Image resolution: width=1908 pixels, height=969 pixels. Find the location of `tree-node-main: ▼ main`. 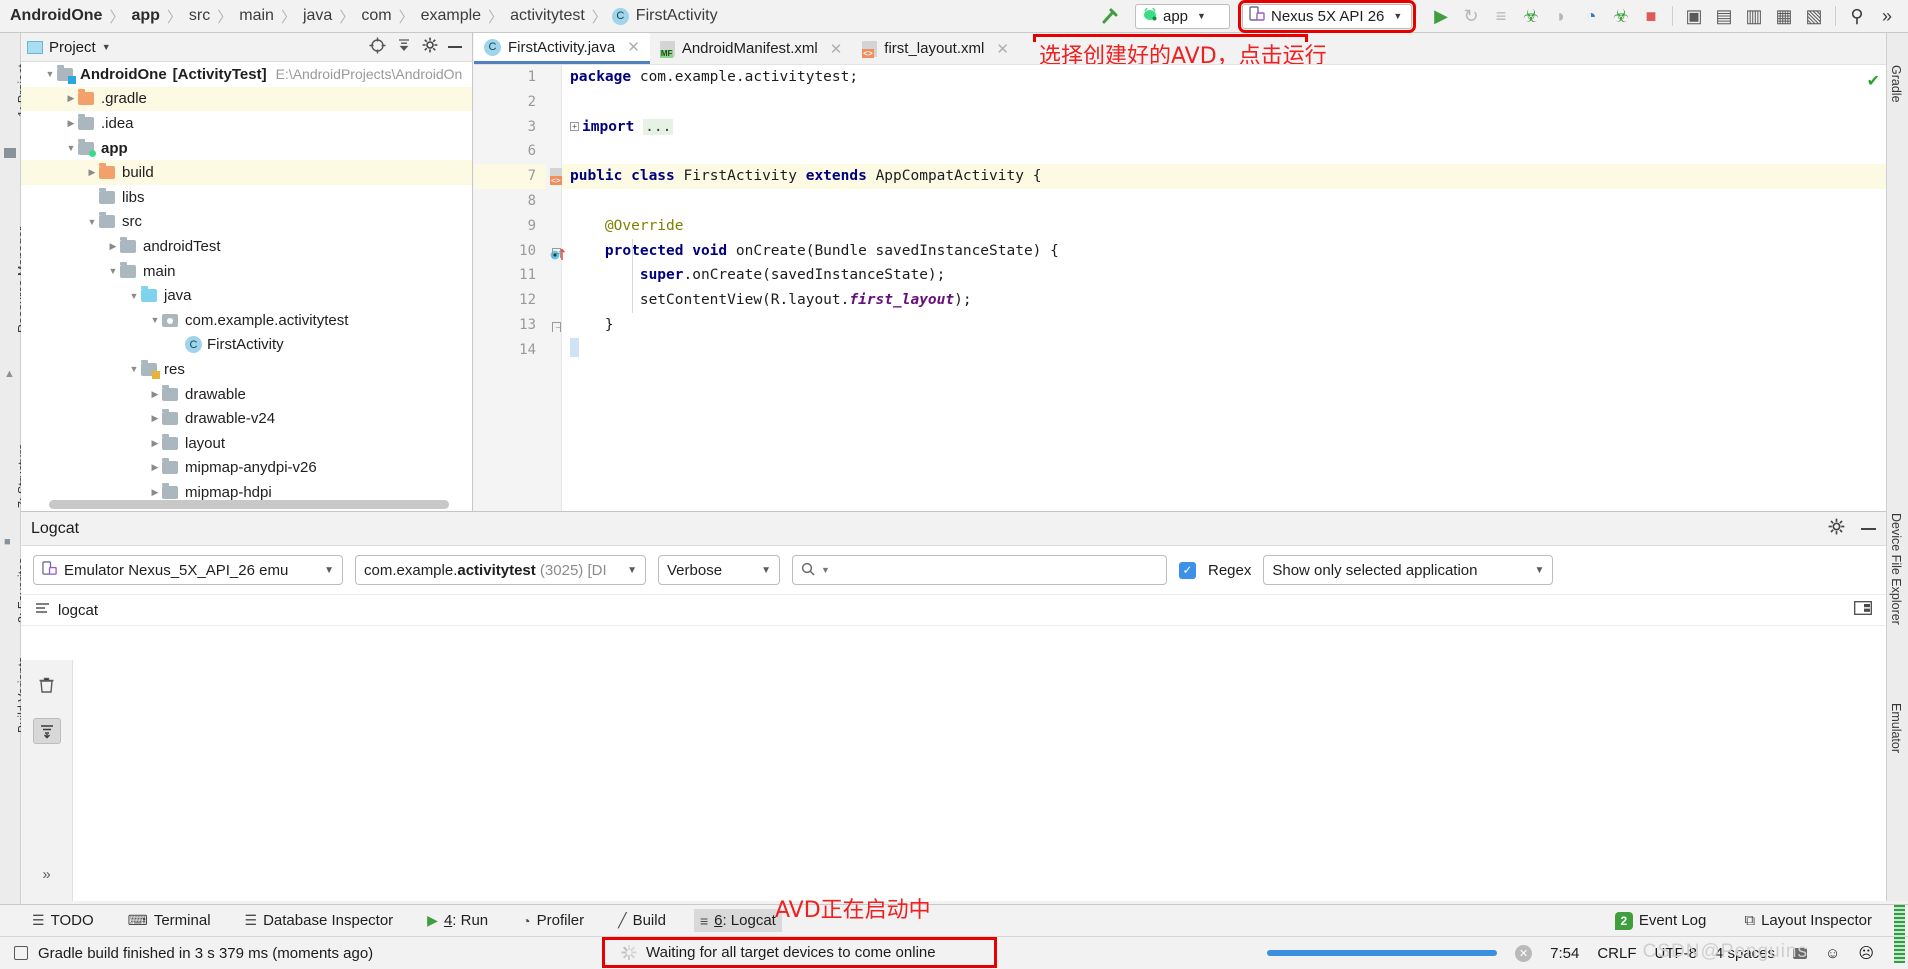

tree-node-main: ▼ main is located at coordinates (246, 271).